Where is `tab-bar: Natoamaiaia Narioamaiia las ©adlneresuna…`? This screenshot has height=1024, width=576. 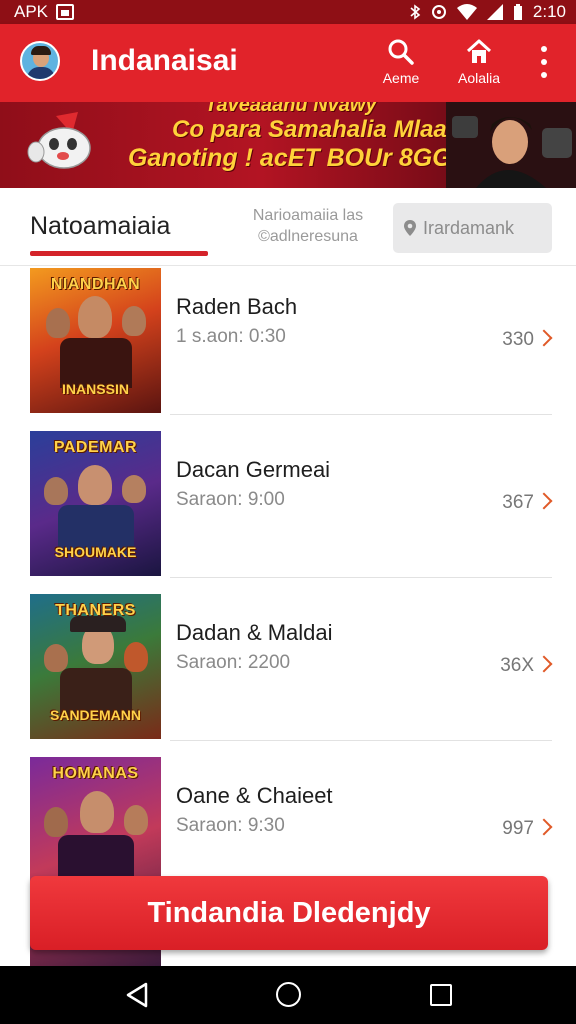
tab-bar: Natoamaiaia Narioamaiia las ©adlneresuna… is located at coordinates (288, 227).